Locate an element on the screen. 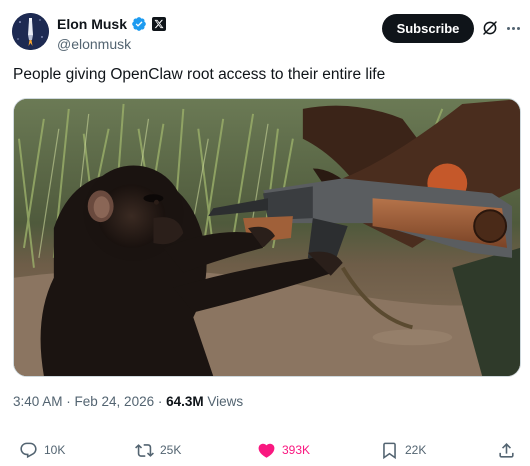 The image size is (530, 466). x-affiliate-icon is located at coordinates (159, 24).